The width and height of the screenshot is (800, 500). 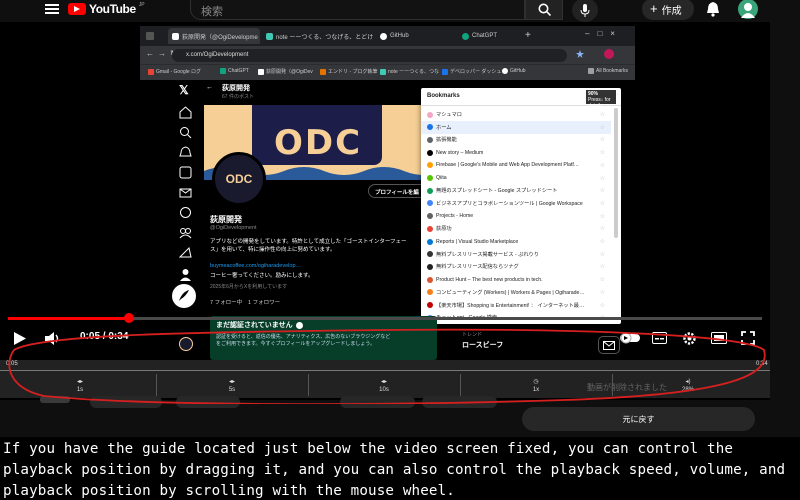 I want to click on notifications-icon, so click(x=185, y=152).